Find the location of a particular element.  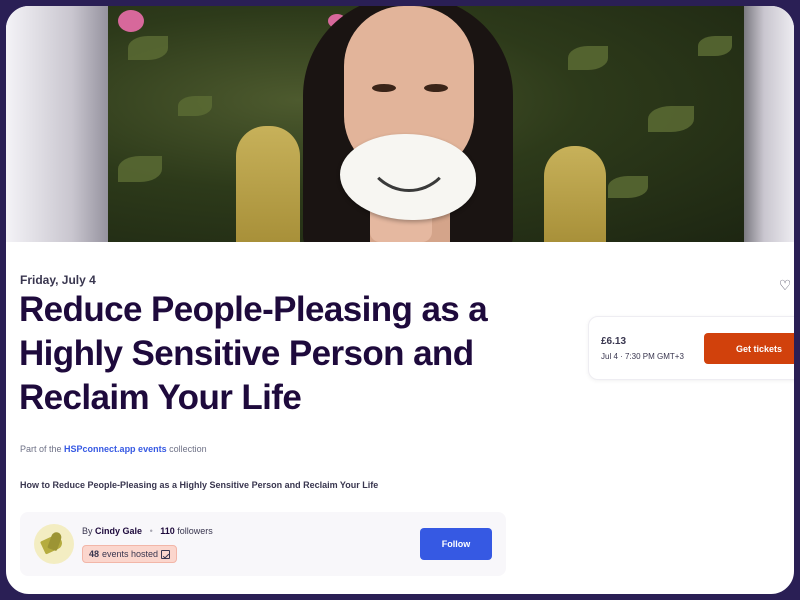

get-tickets-button: Get tickets is located at coordinates (749, 348).